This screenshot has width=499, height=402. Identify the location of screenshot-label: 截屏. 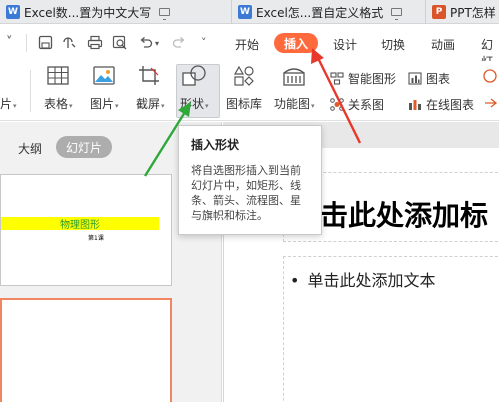
(148, 104).